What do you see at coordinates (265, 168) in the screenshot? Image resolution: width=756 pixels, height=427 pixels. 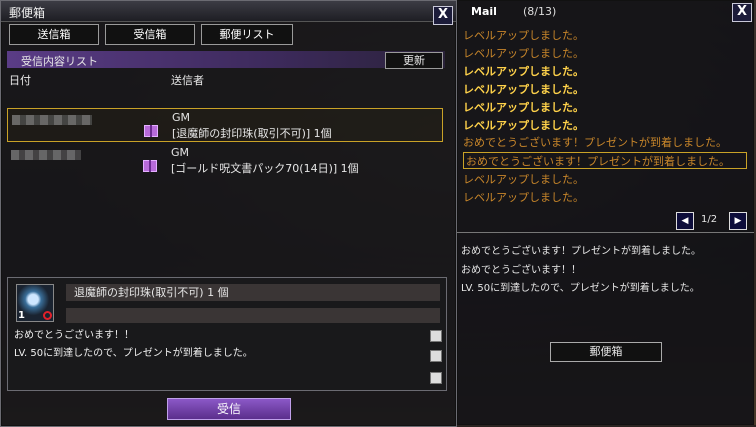 I see `mail-item: [ゴールド呪文書パック70(14日)] 1個` at bounding box center [265, 168].